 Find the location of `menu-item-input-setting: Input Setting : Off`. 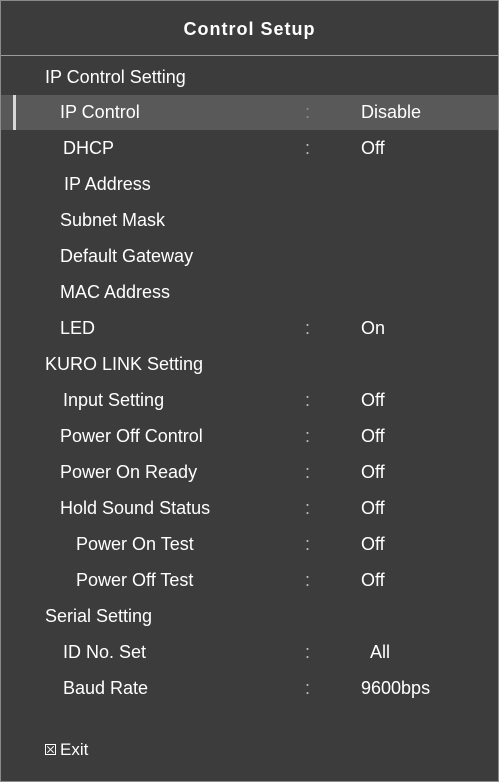

menu-item-input-setting: Input Setting : Off is located at coordinates (249, 400).